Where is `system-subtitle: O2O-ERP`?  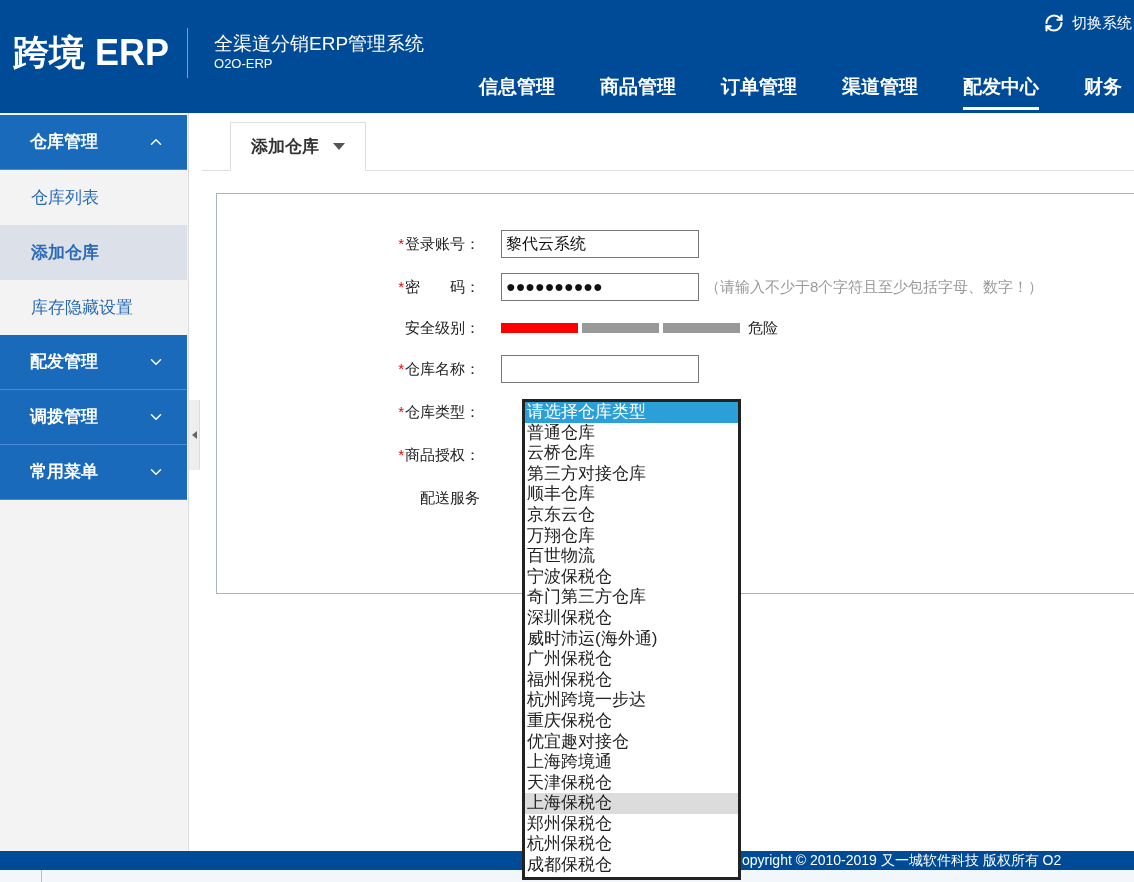
system-subtitle: O2O-ERP is located at coordinates (244, 63).